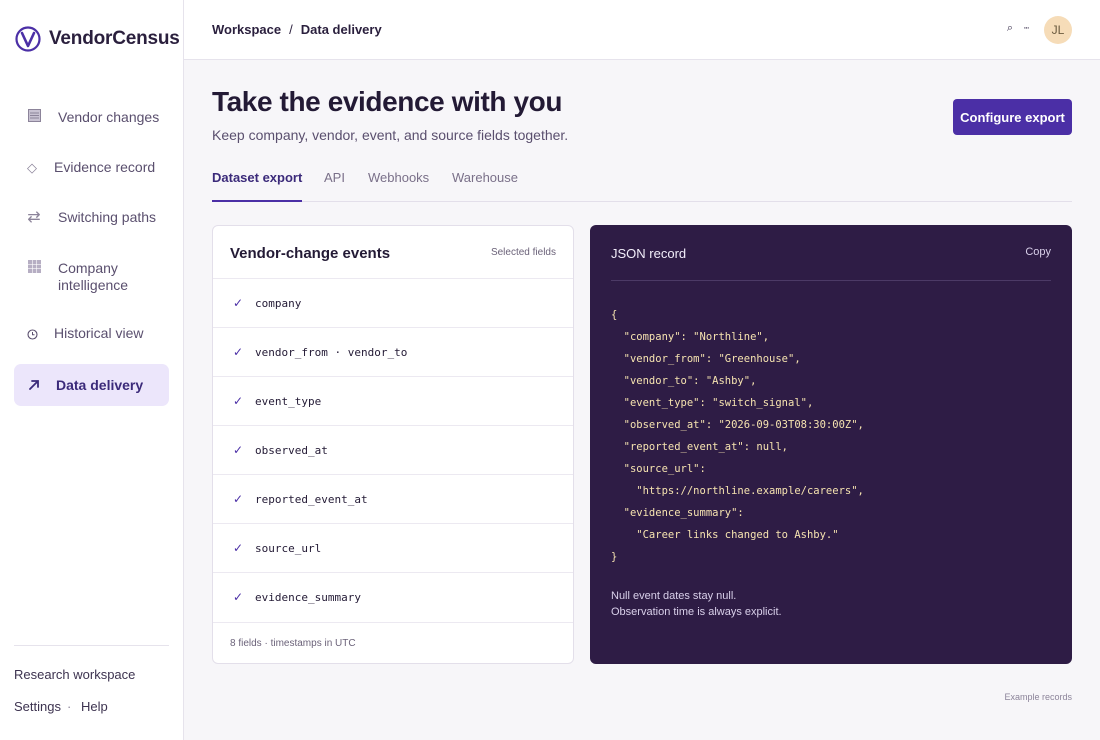  What do you see at coordinates (387, 101) in the screenshot?
I see `page-title: Take the evidence with you` at bounding box center [387, 101].